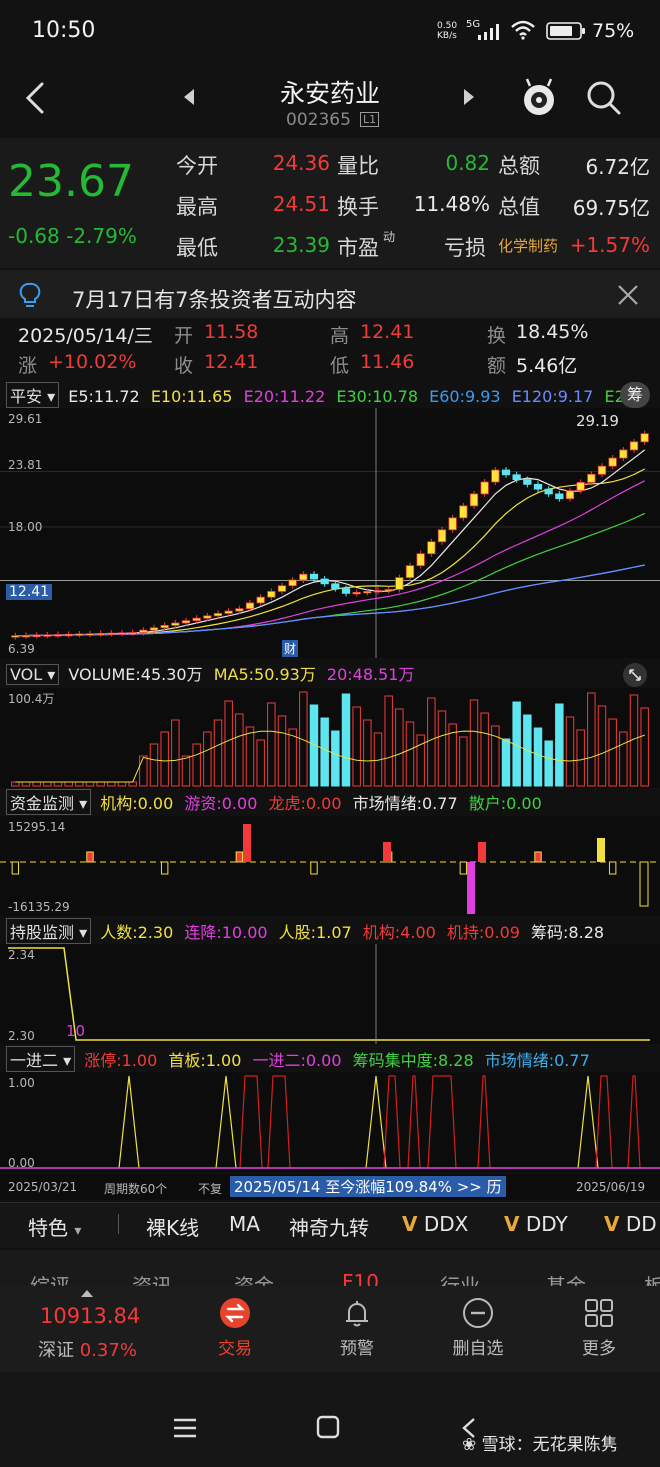  Describe the element at coordinates (244, 1224) in the screenshot. I see `tab-ma: MA` at that location.